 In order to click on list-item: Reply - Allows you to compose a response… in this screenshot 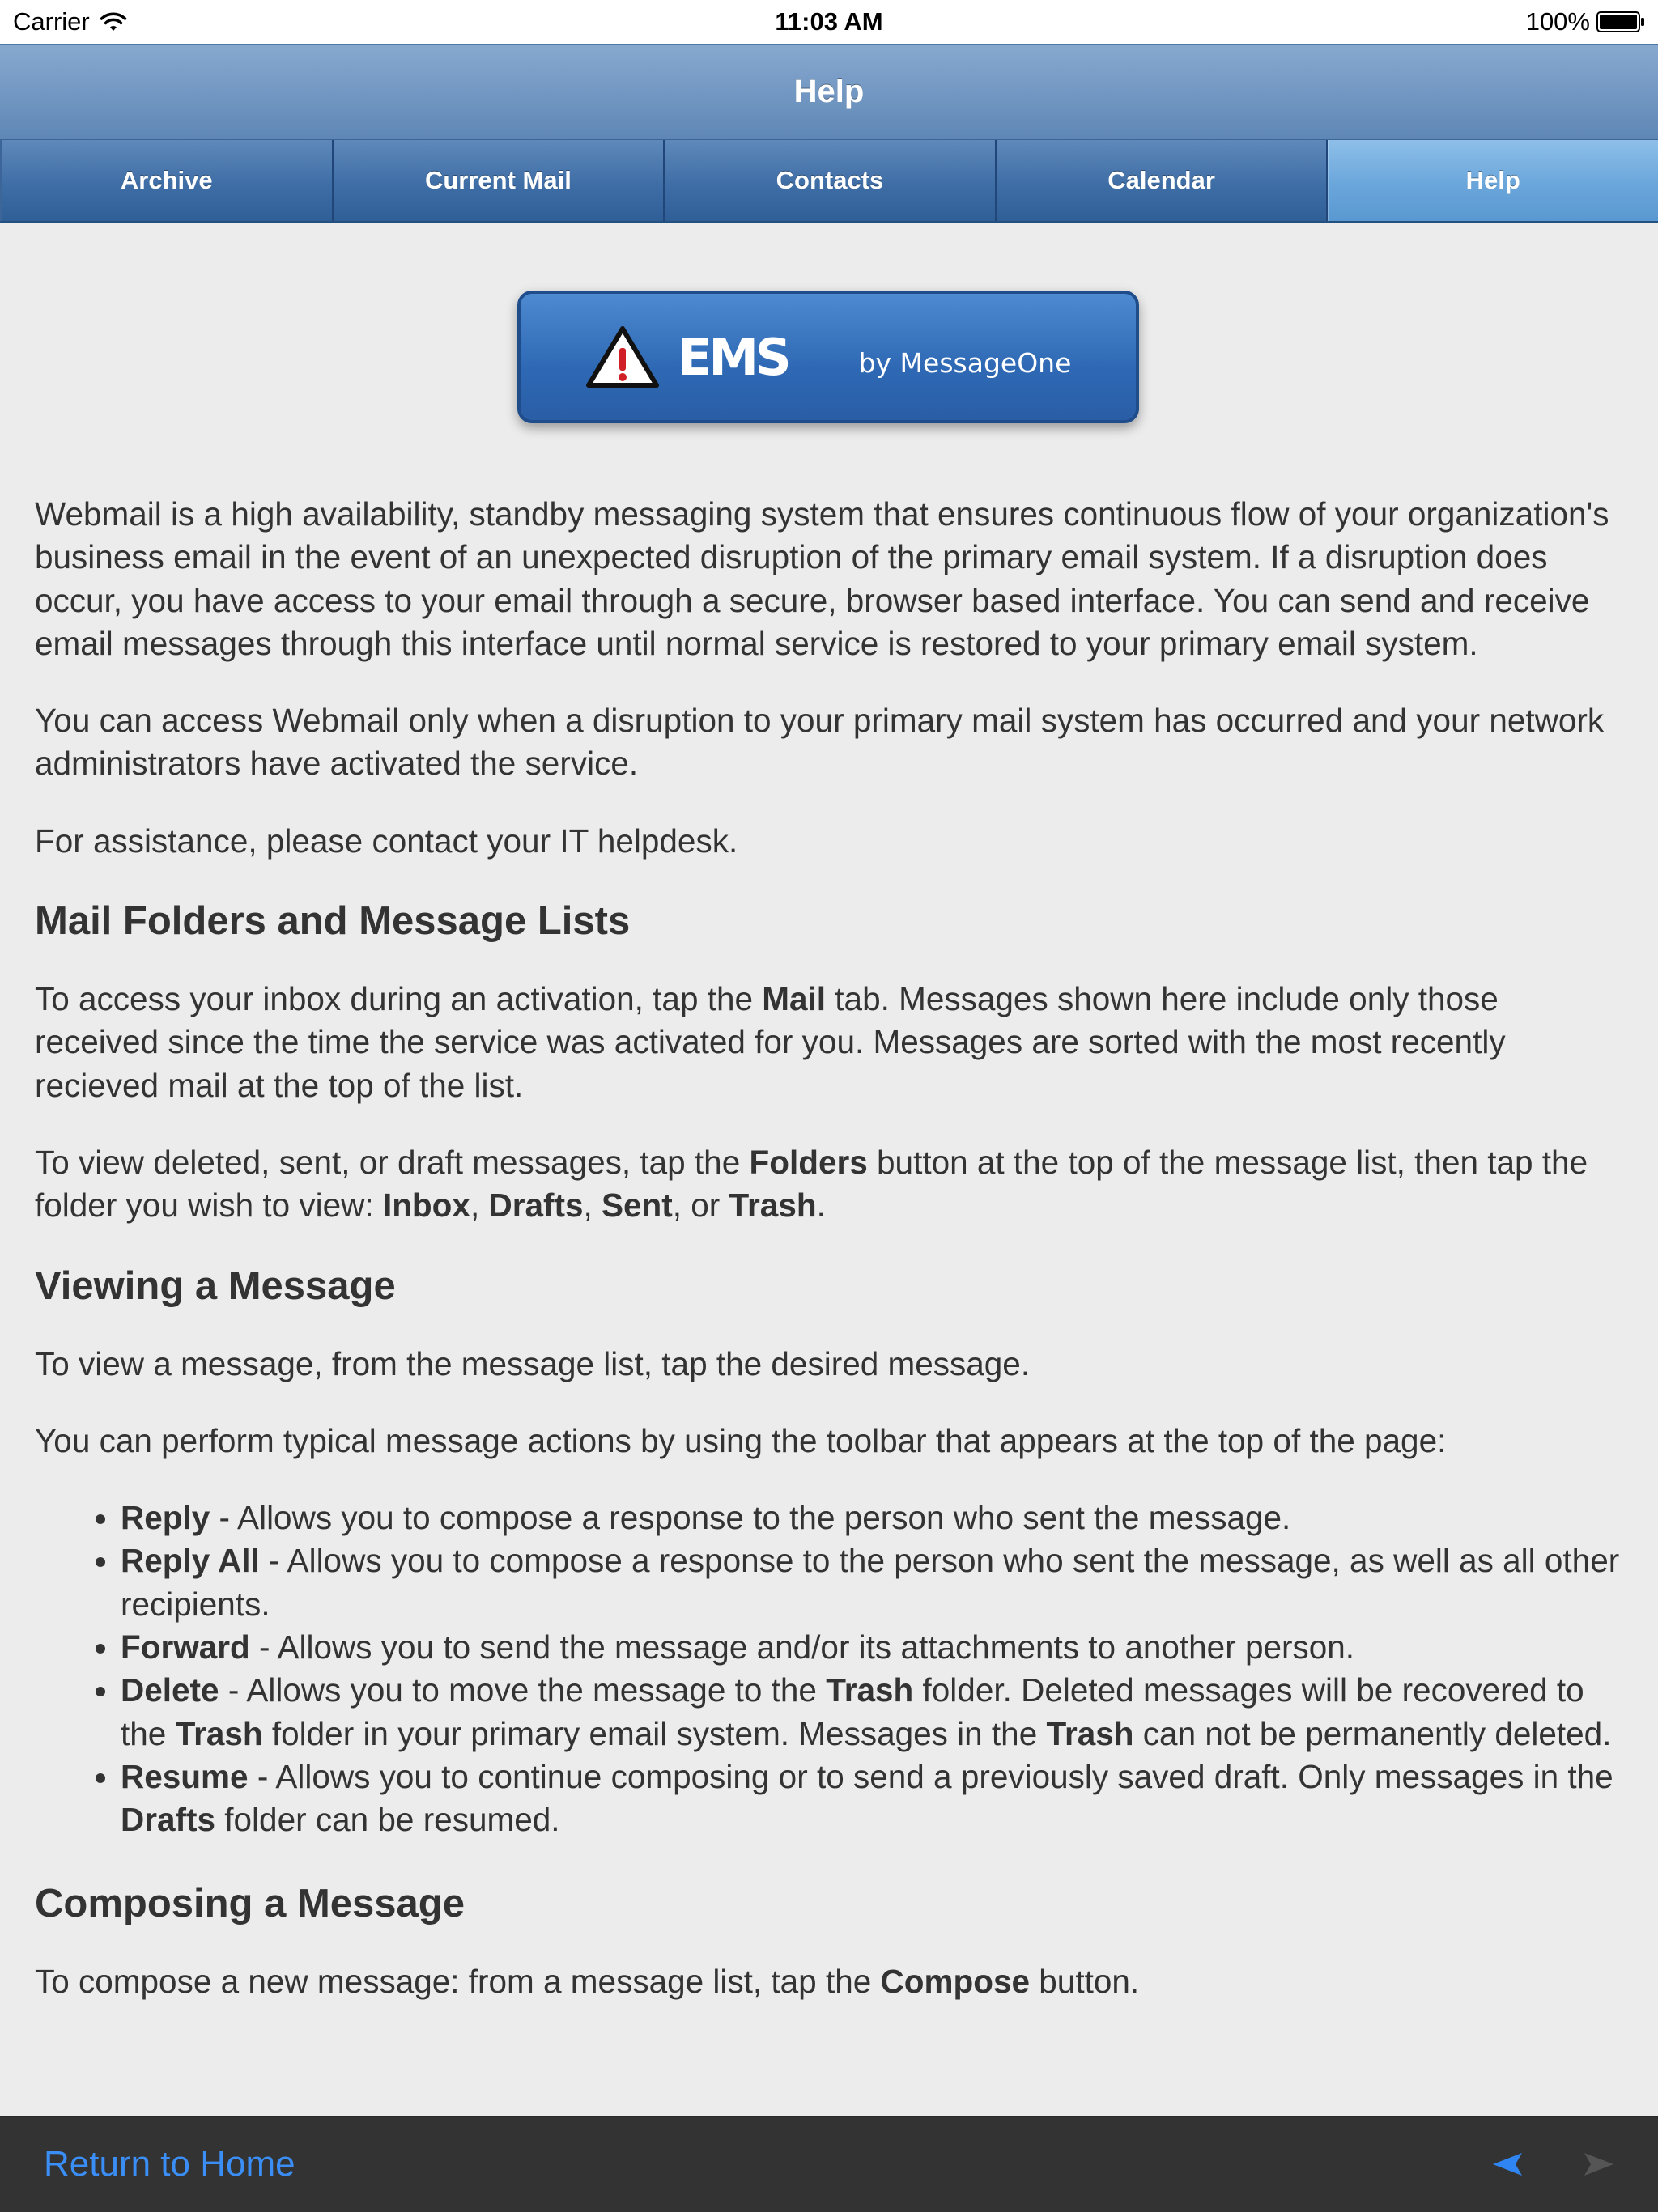, I will do `click(871, 1518)`.